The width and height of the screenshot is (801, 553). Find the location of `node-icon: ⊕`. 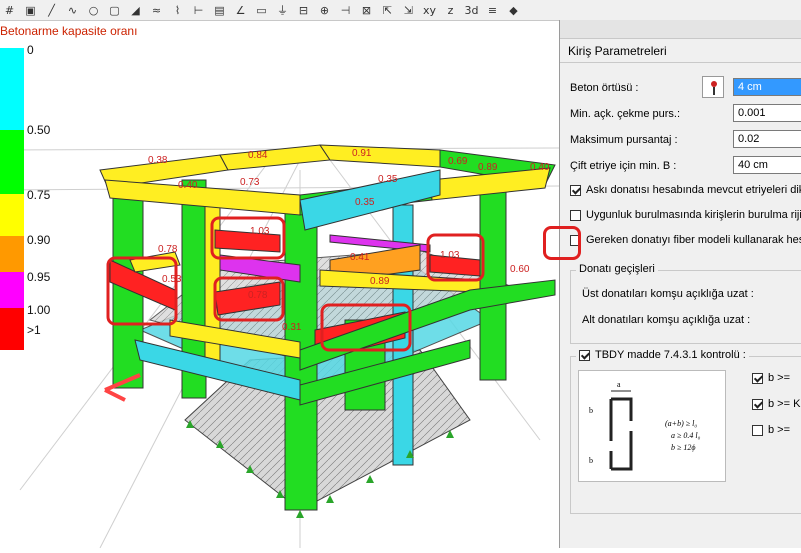

node-icon: ⊕ is located at coordinates (324, 10).